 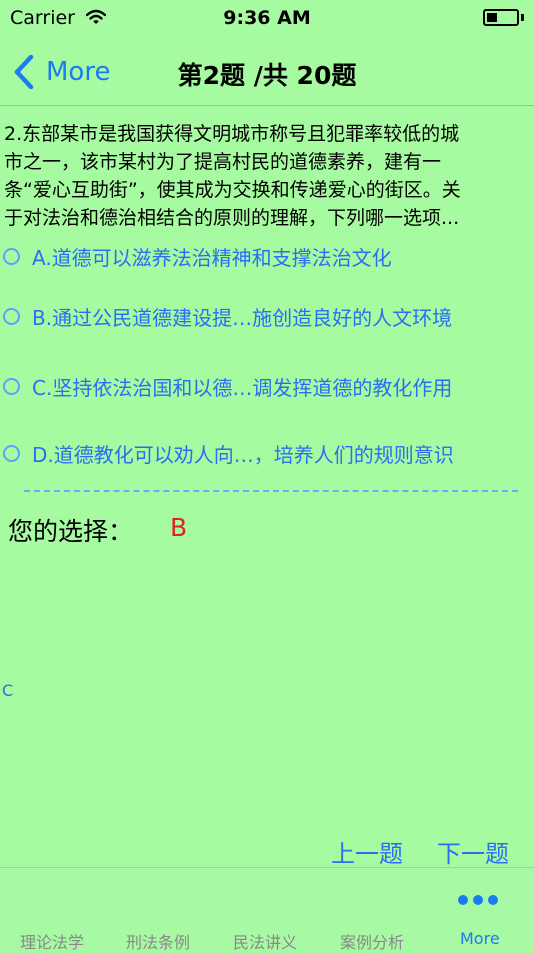 I want to click on your-choice-label: 您的选择：, so click(x=71, y=531).